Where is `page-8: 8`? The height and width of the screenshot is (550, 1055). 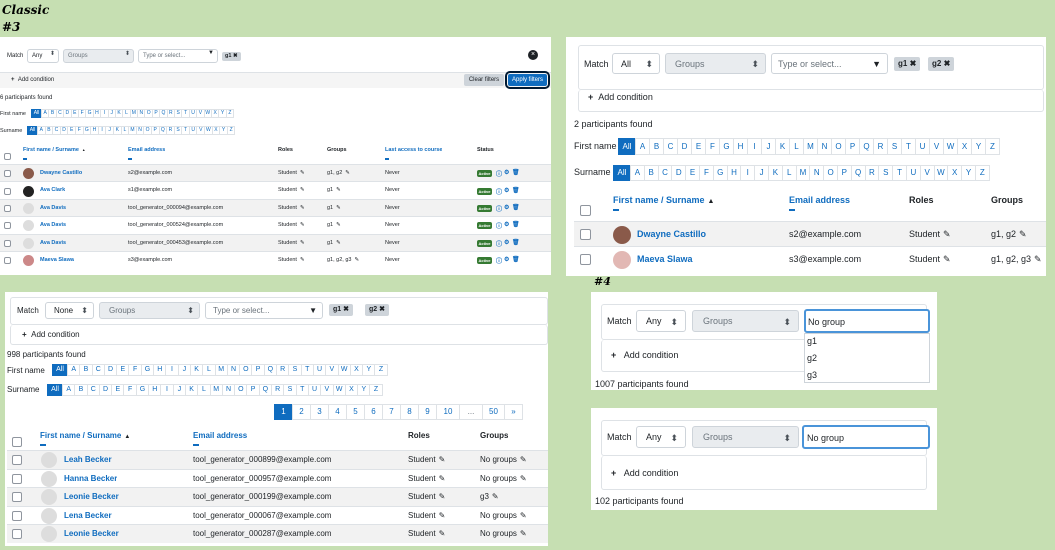
page-8: 8 is located at coordinates (409, 412).